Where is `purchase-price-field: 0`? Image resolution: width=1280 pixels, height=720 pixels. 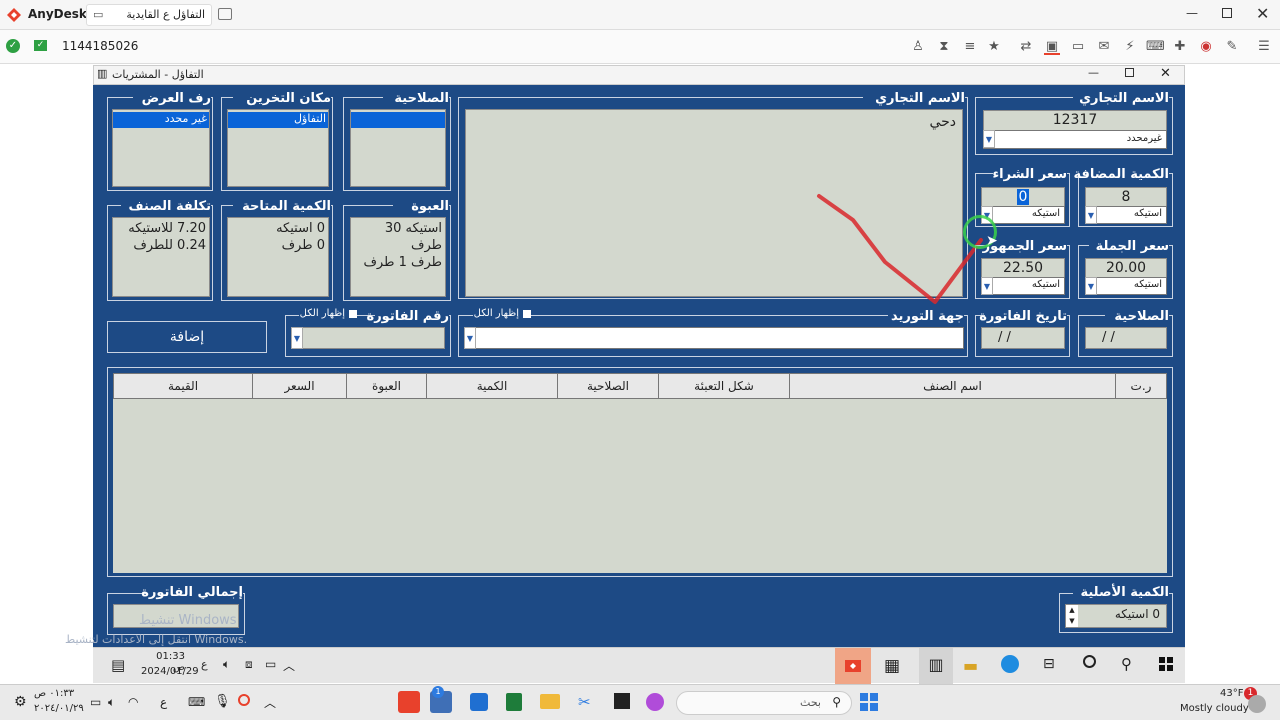
purchase-price-field: 0 is located at coordinates (1023, 197).